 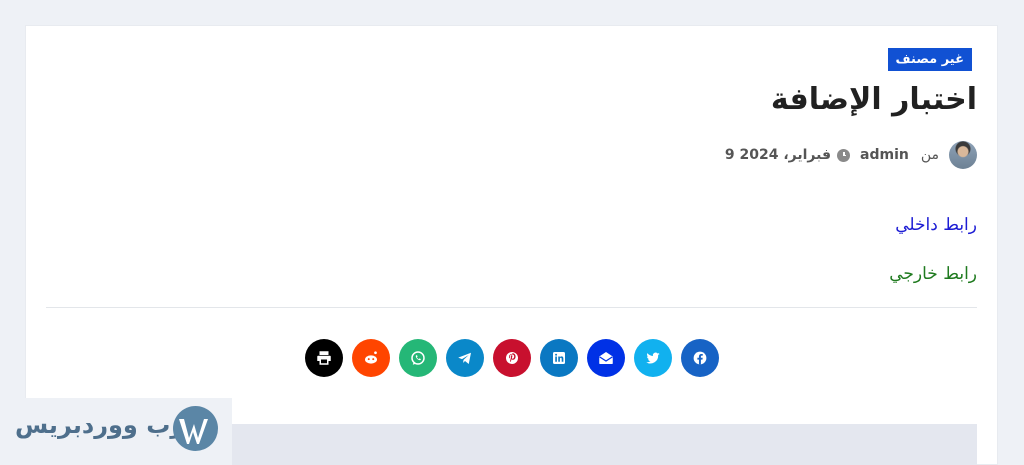 What do you see at coordinates (936, 225) in the screenshot?
I see `internal-link: رابط داخلي` at bounding box center [936, 225].